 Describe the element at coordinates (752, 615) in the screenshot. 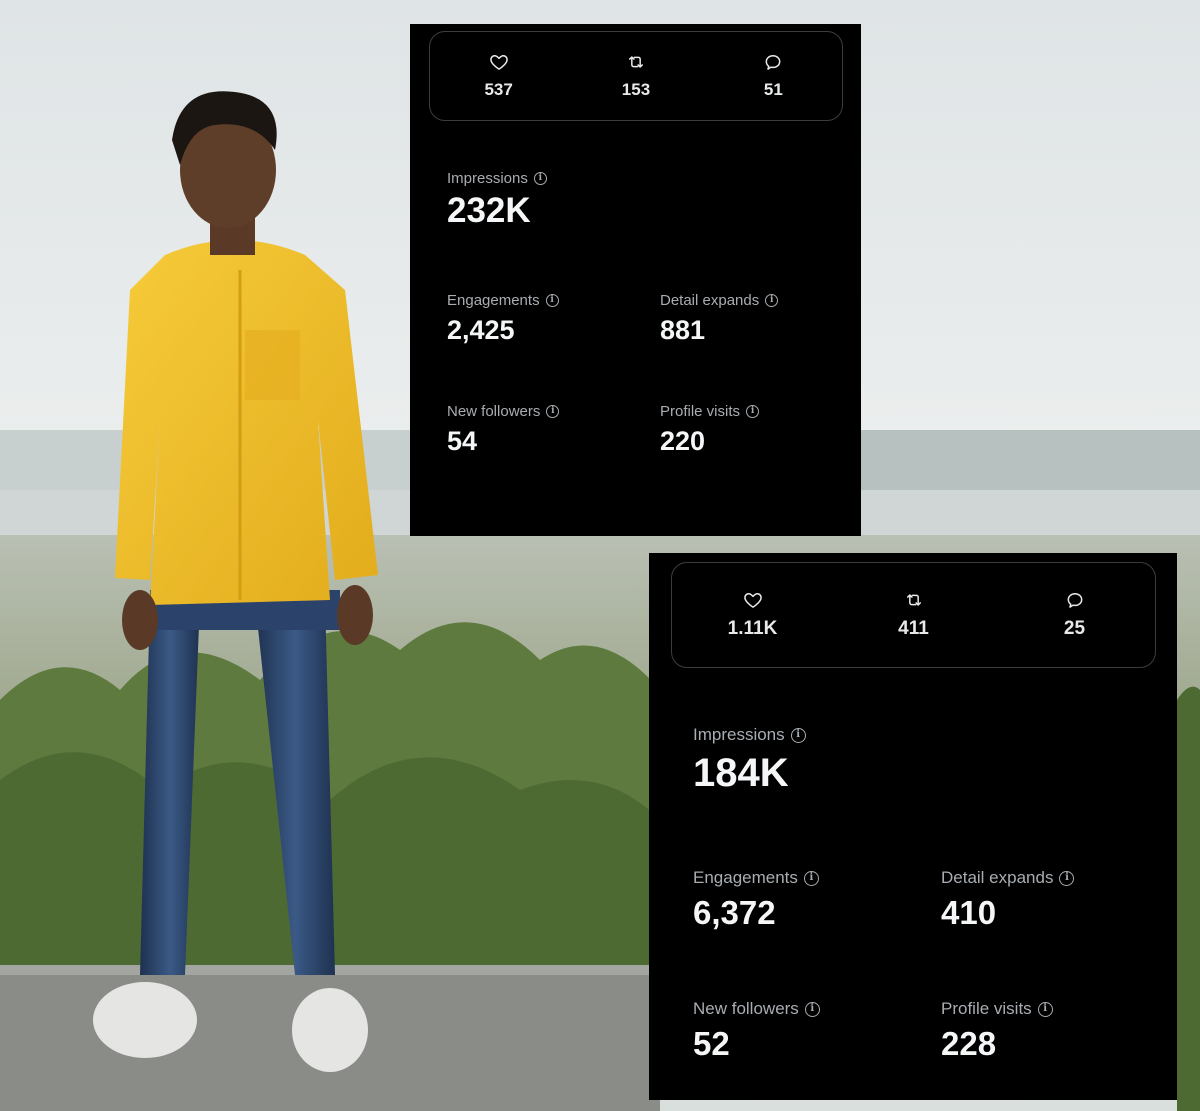

I see `likes-metric: 1.11K` at that location.